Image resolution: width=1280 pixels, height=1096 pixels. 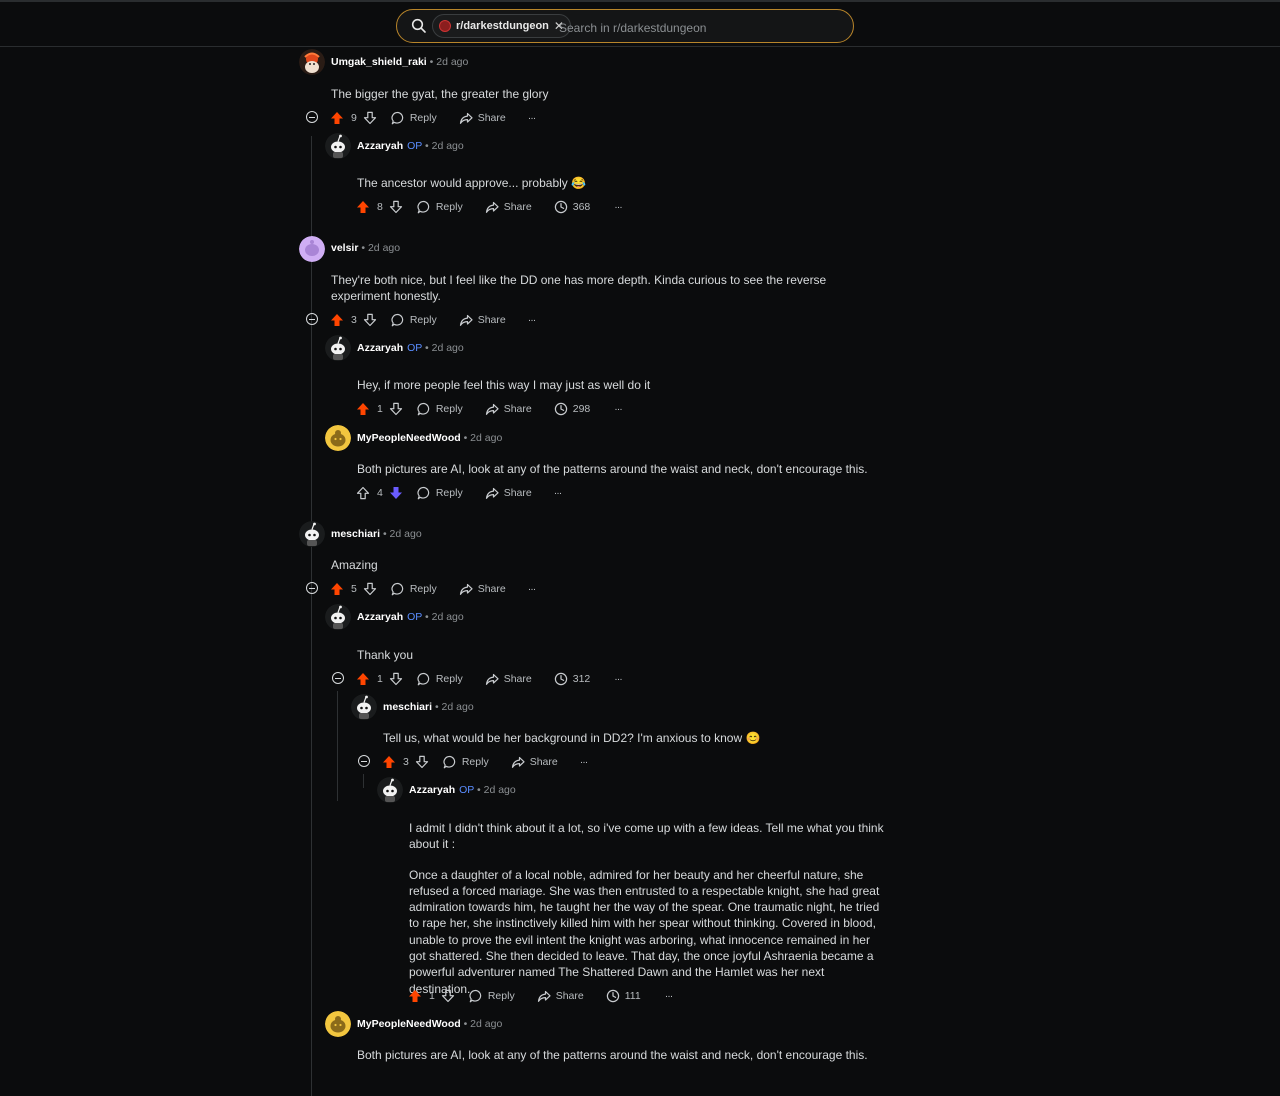 I want to click on username: Umgak_shield_raki, so click(x=379, y=62).